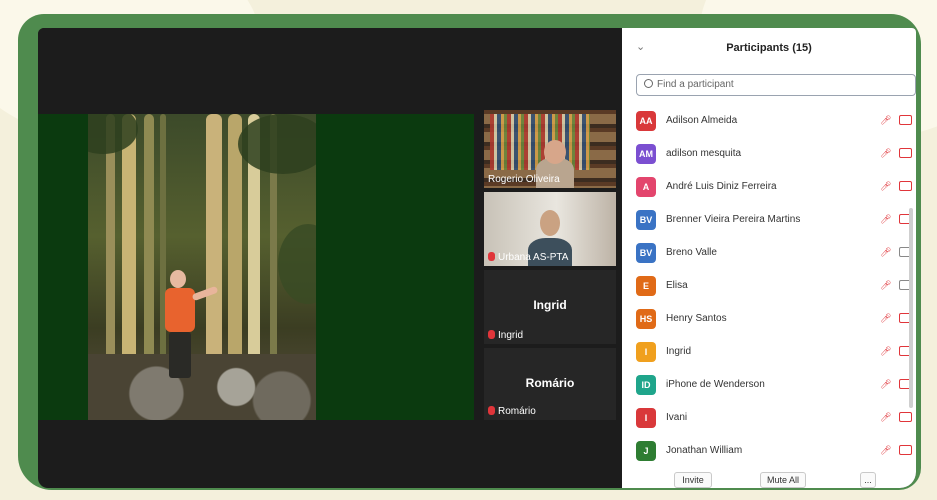 The height and width of the screenshot is (500, 937). What do you see at coordinates (769, 121) in the screenshot?
I see `participant-row: AA Adilson Almeida 🎤︎` at bounding box center [769, 121].